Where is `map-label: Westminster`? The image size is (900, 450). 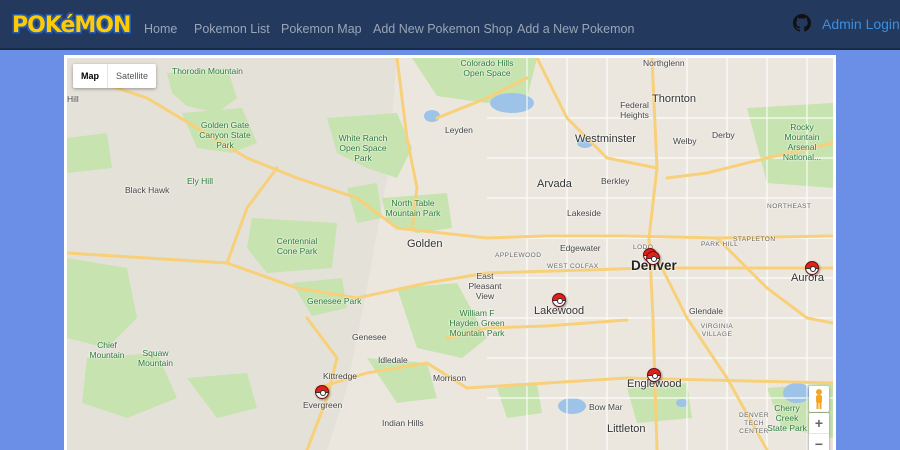 map-label: Westminster is located at coordinates (605, 139).